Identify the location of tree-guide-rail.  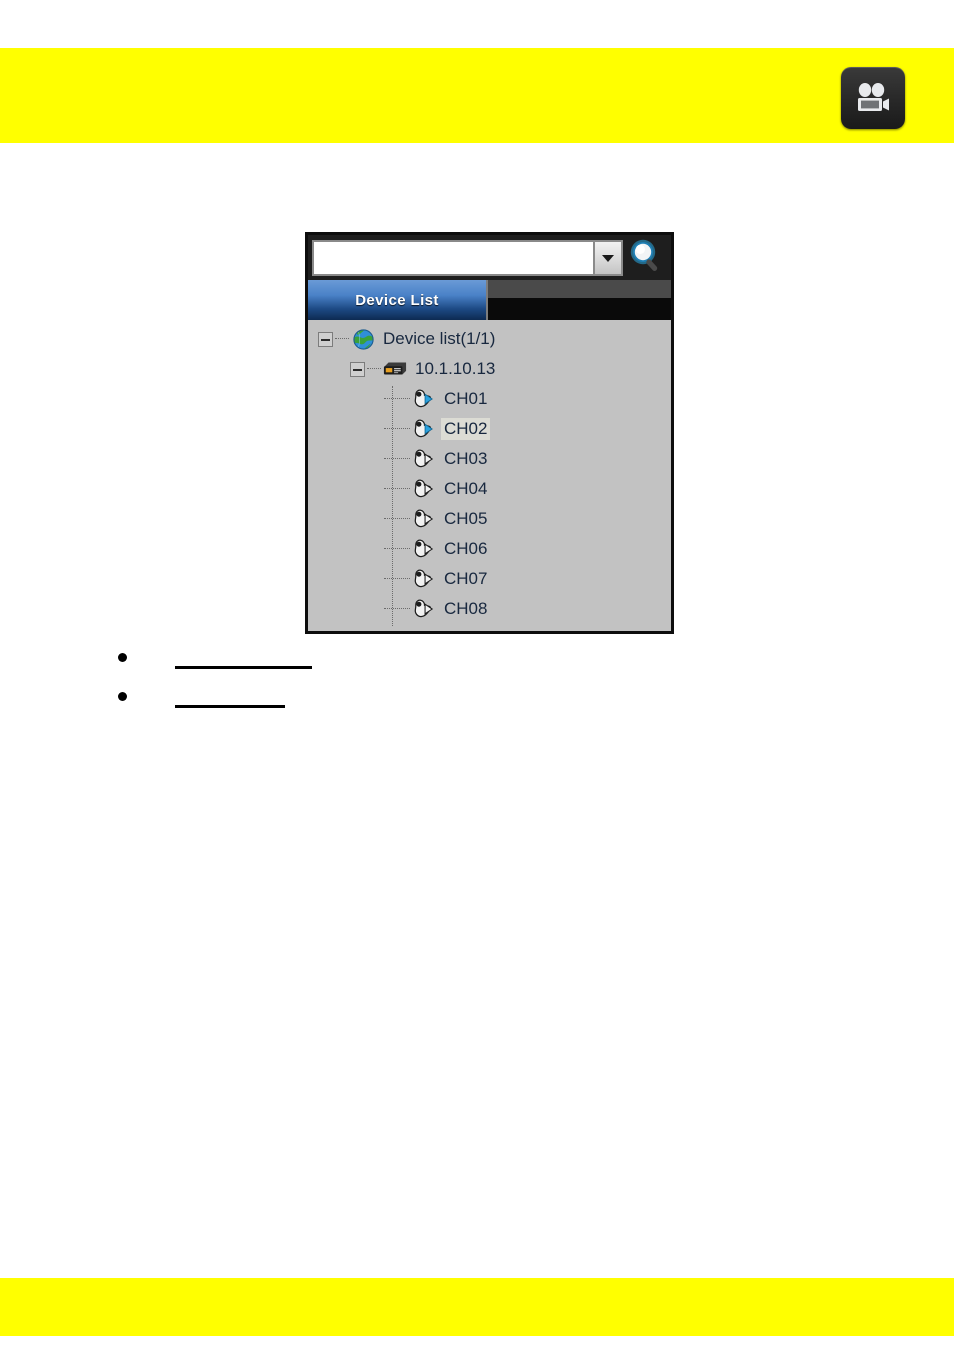
(393, 506).